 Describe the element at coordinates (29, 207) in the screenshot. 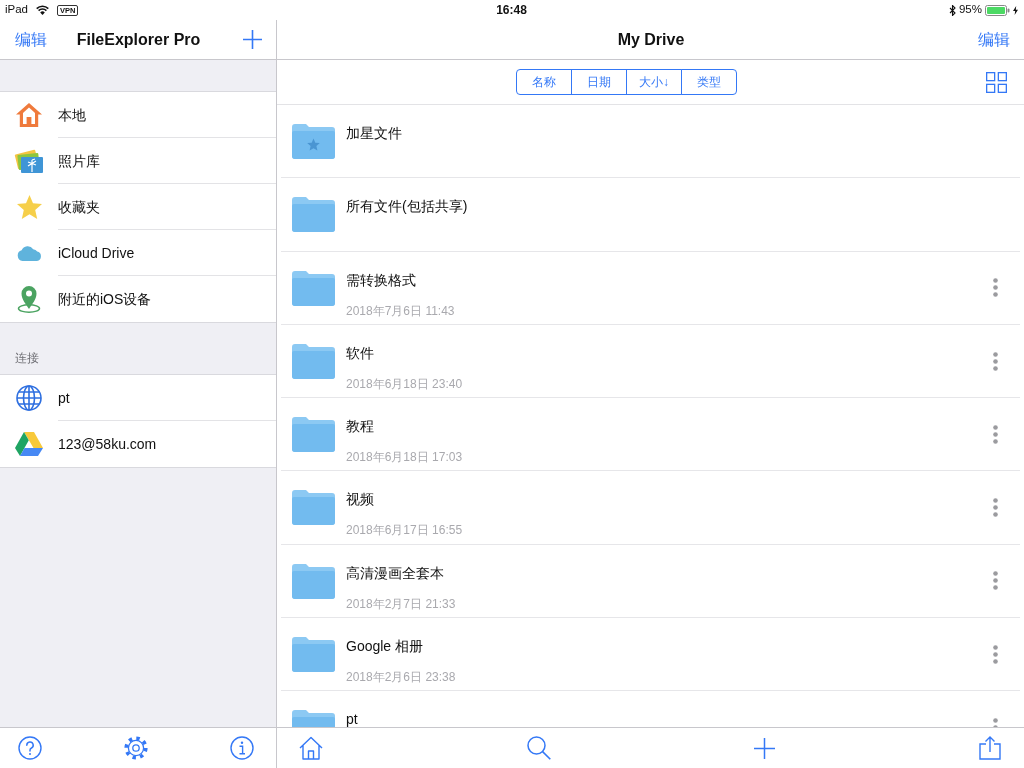

I see `star-icon` at that location.